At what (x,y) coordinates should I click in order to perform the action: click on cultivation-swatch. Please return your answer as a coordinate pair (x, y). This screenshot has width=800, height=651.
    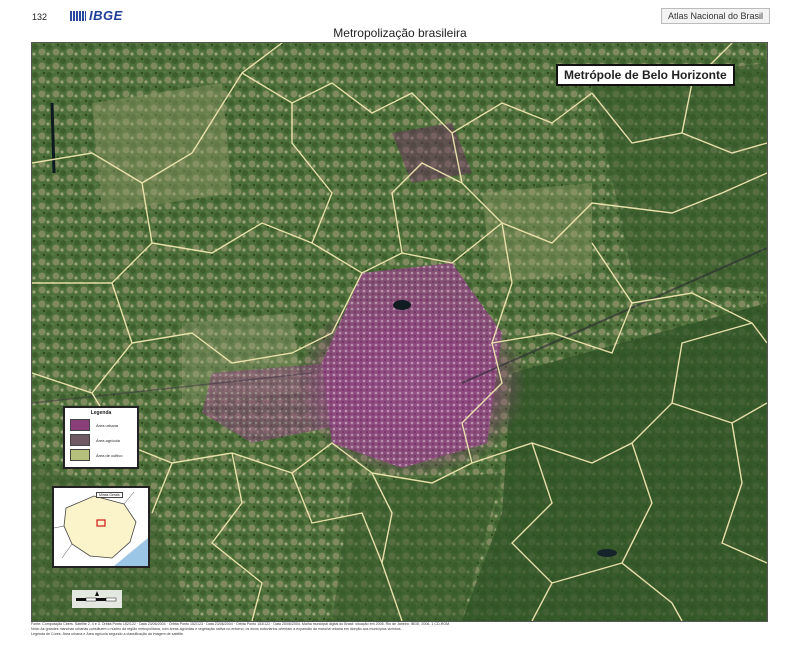
    Looking at the image, I should click on (80, 455).